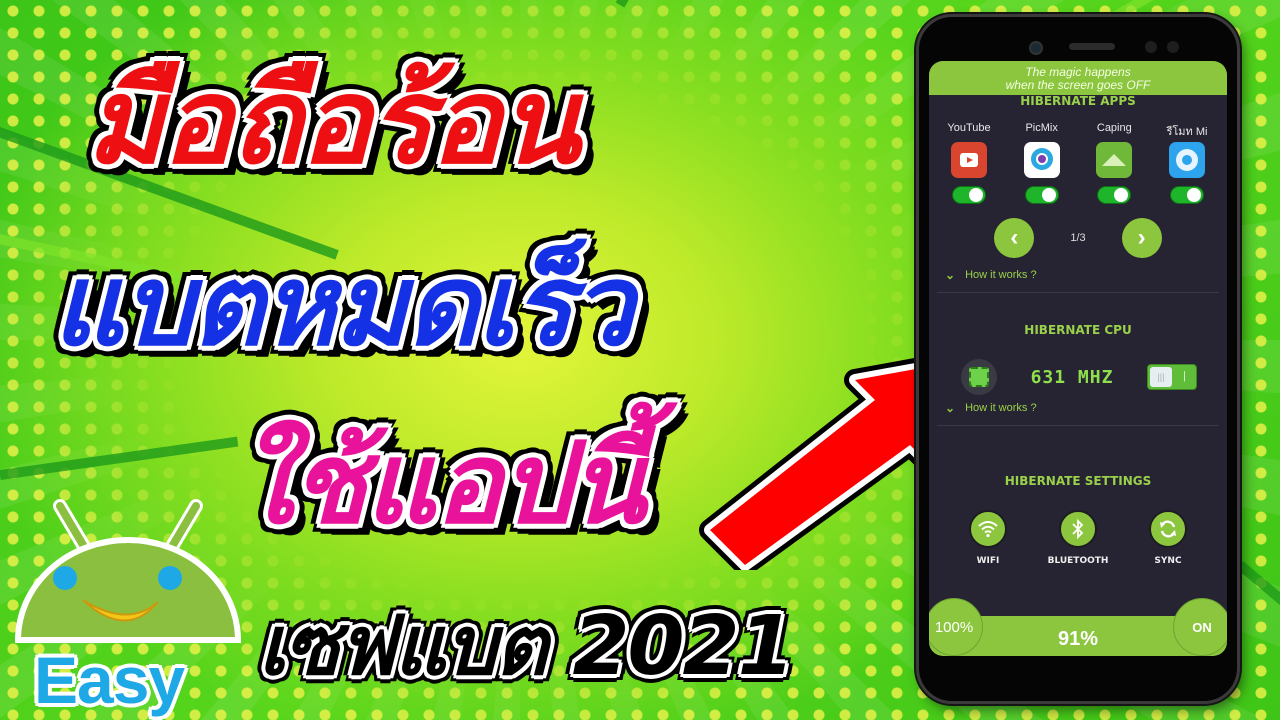 Image resolution: width=1280 pixels, height=720 pixels. Describe the element at coordinates (1036, 48) in the screenshot. I see `front-camera-icon` at that location.